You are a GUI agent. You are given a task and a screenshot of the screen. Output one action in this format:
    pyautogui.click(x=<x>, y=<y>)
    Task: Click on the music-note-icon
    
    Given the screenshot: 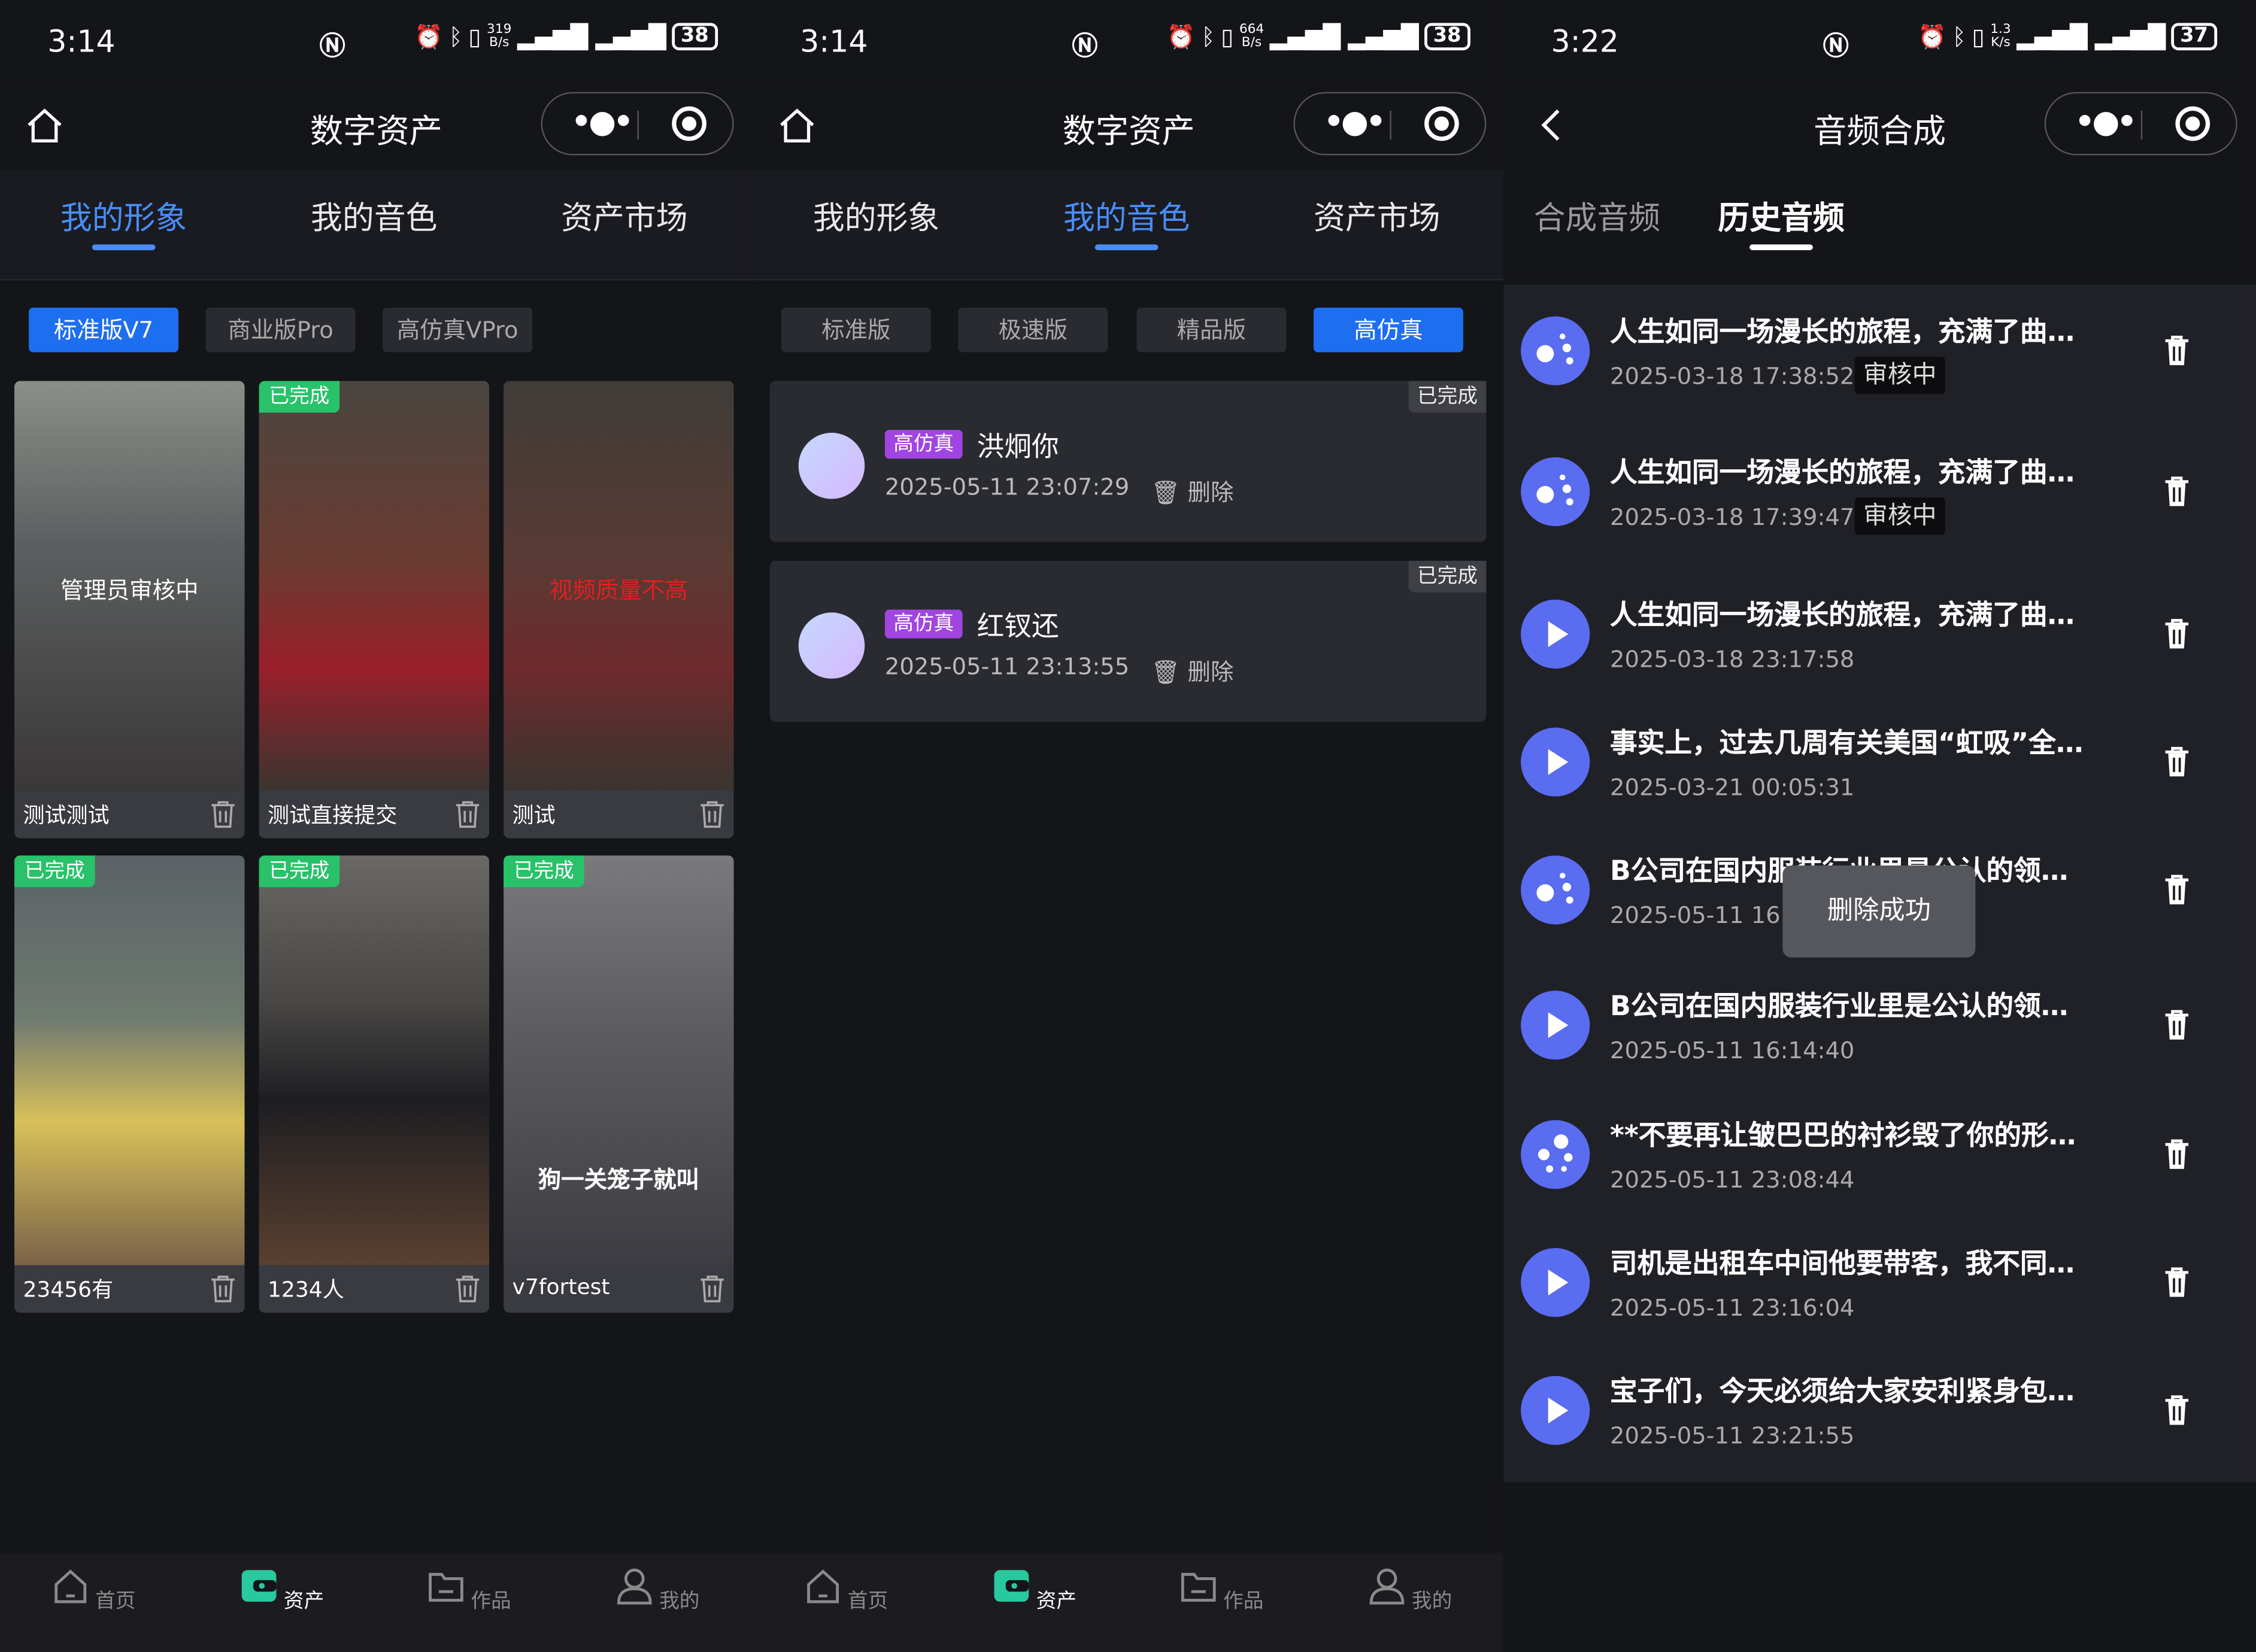 What is the action you would take?
    pyautogui.click(x=831, y=466)
    